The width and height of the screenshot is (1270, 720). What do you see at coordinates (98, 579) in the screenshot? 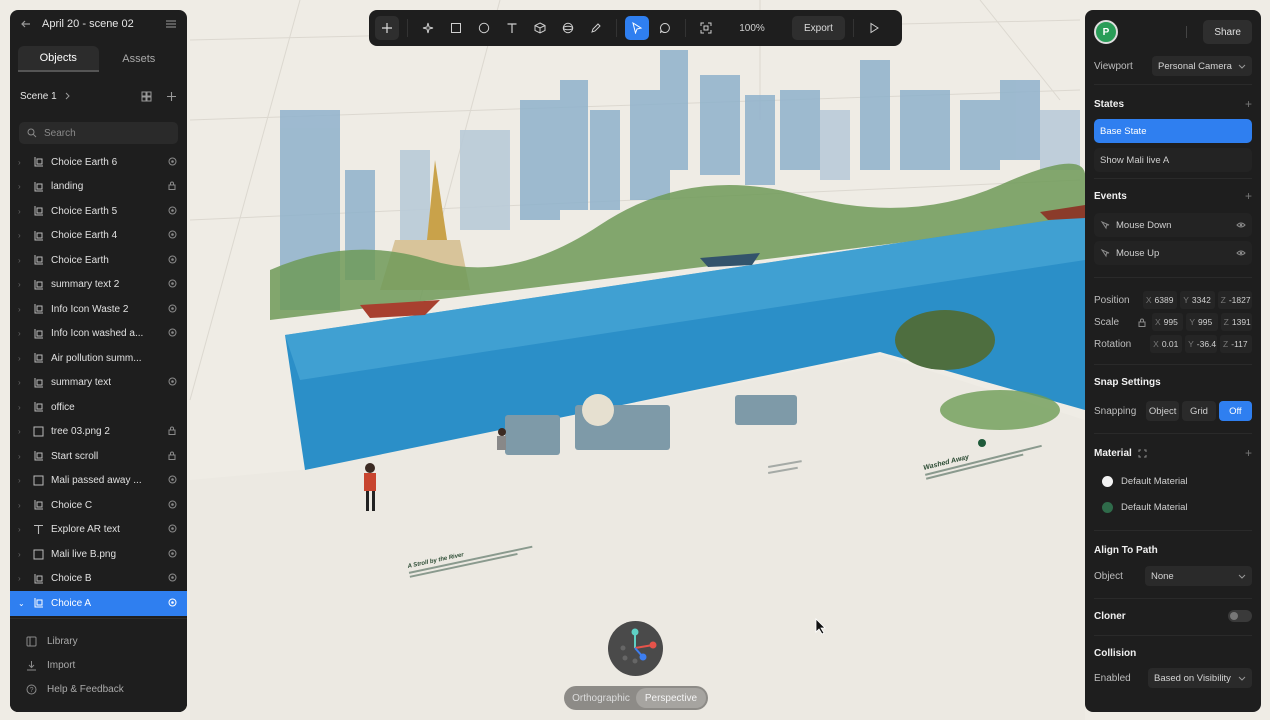
I see `layer-row: › Choice B` at bounding box center [98, 579].